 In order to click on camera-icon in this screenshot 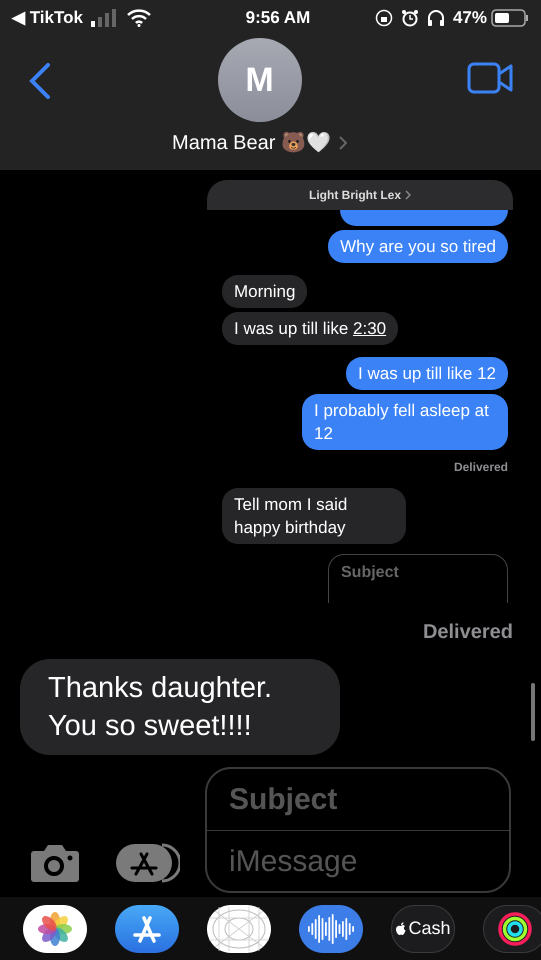, I will do `click(55, 863)`.